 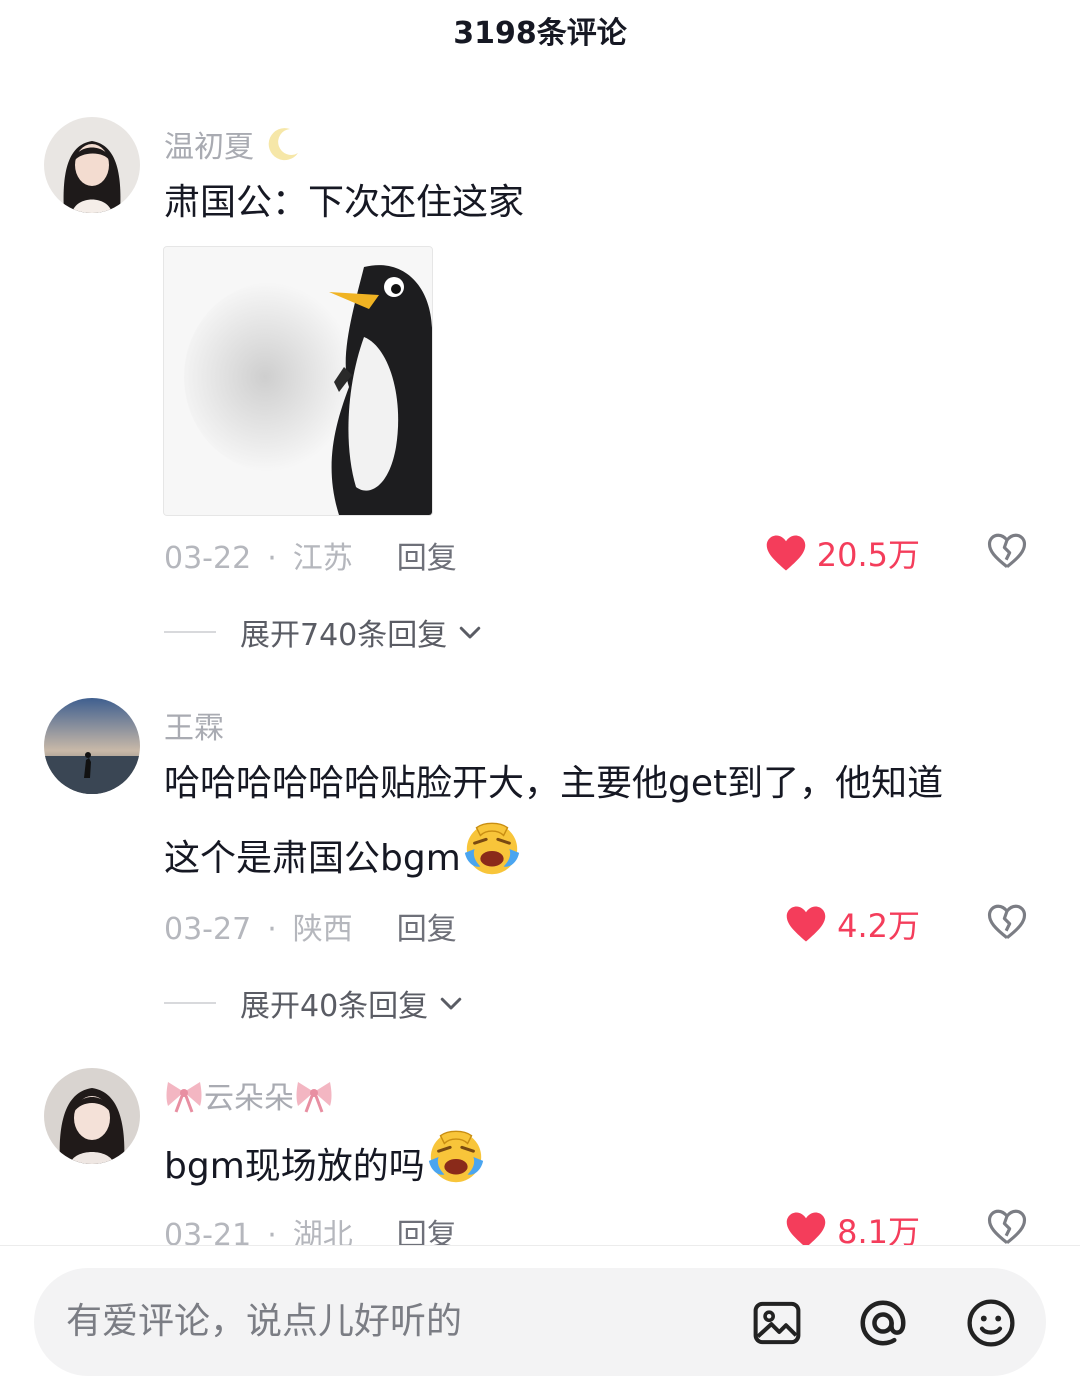 I want to click on comment-location: 陕西, so click(x=322, y=929).